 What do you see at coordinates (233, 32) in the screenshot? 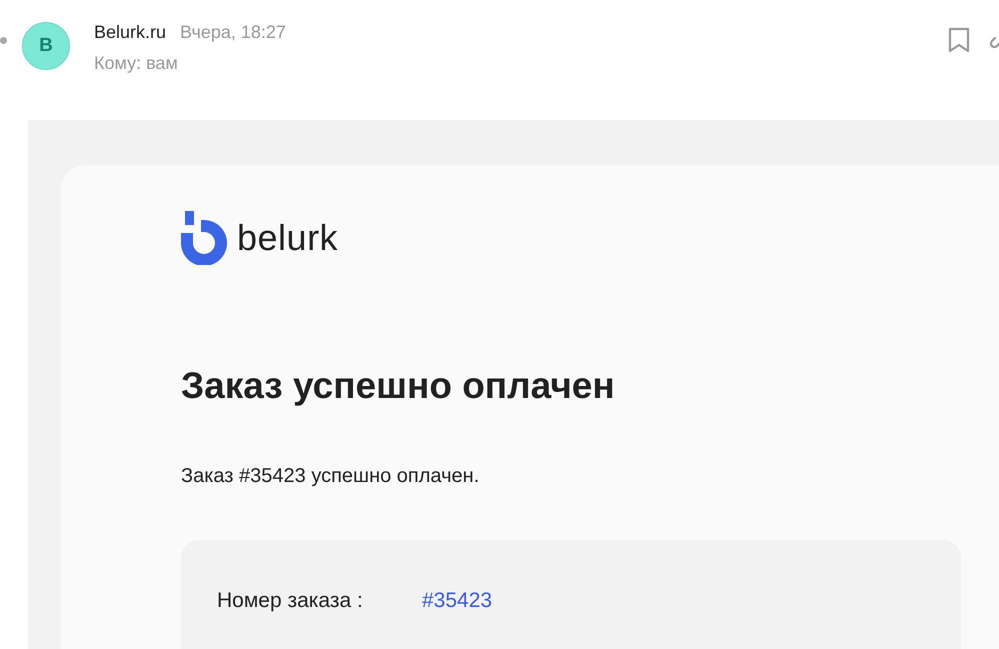
I see `message-time: Вчера, 18:27` at bounding box center [233, 32].